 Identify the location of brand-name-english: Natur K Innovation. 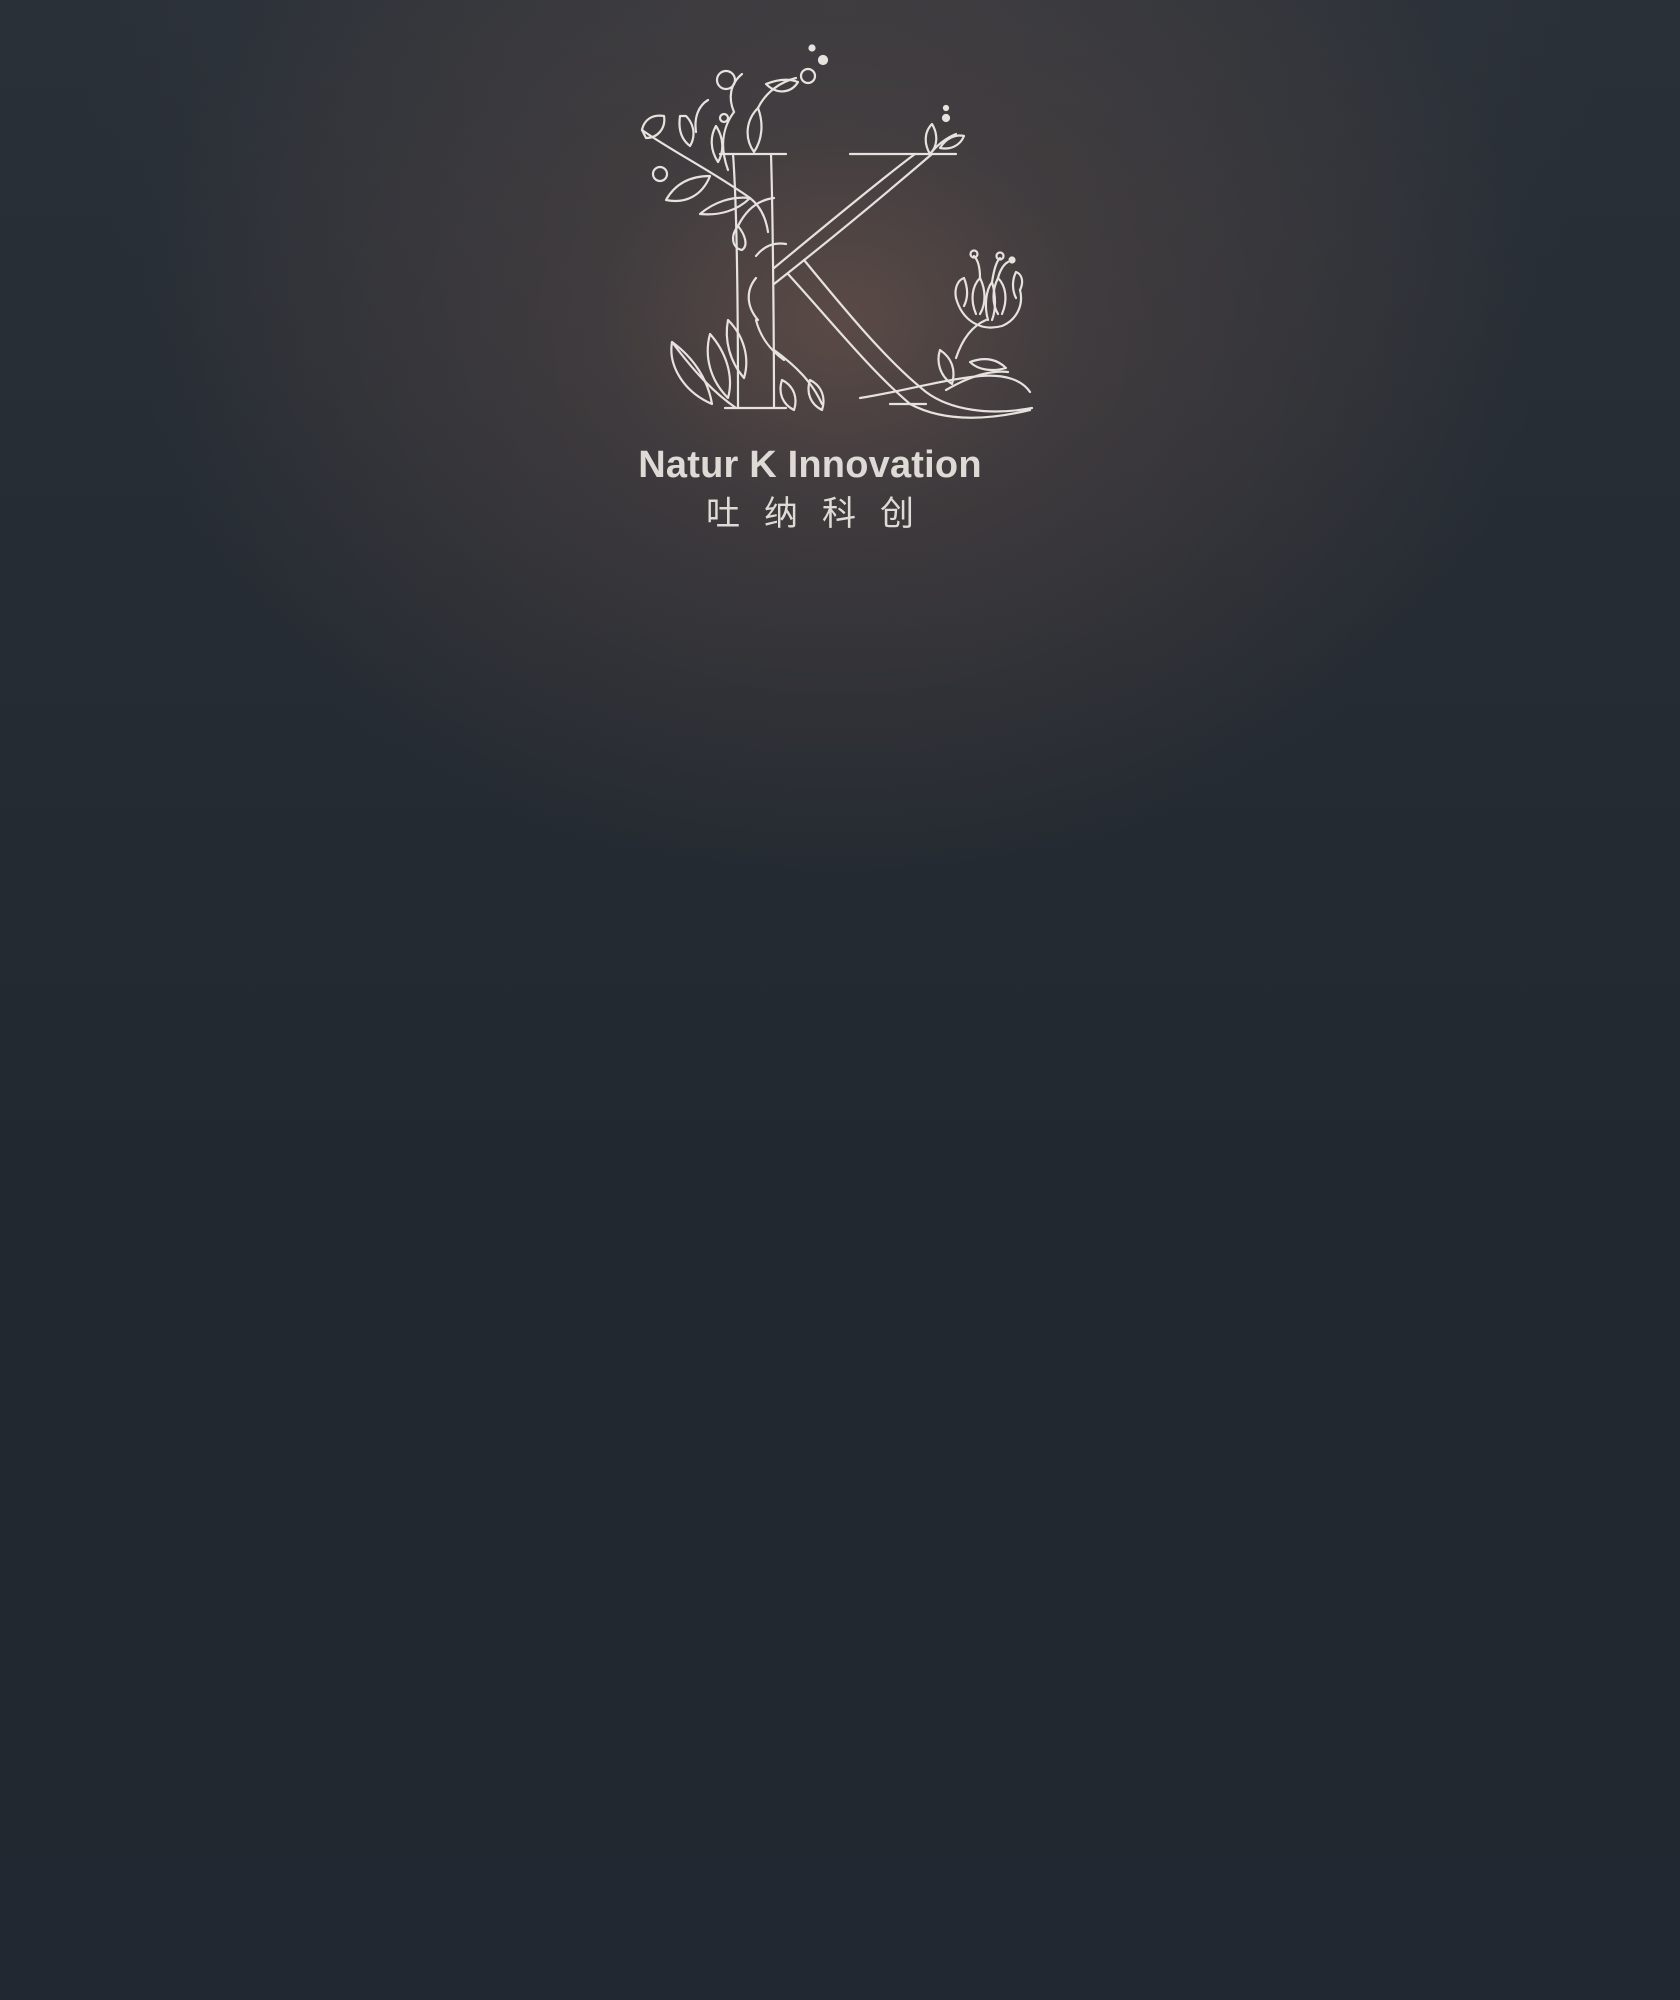
(810, 465).